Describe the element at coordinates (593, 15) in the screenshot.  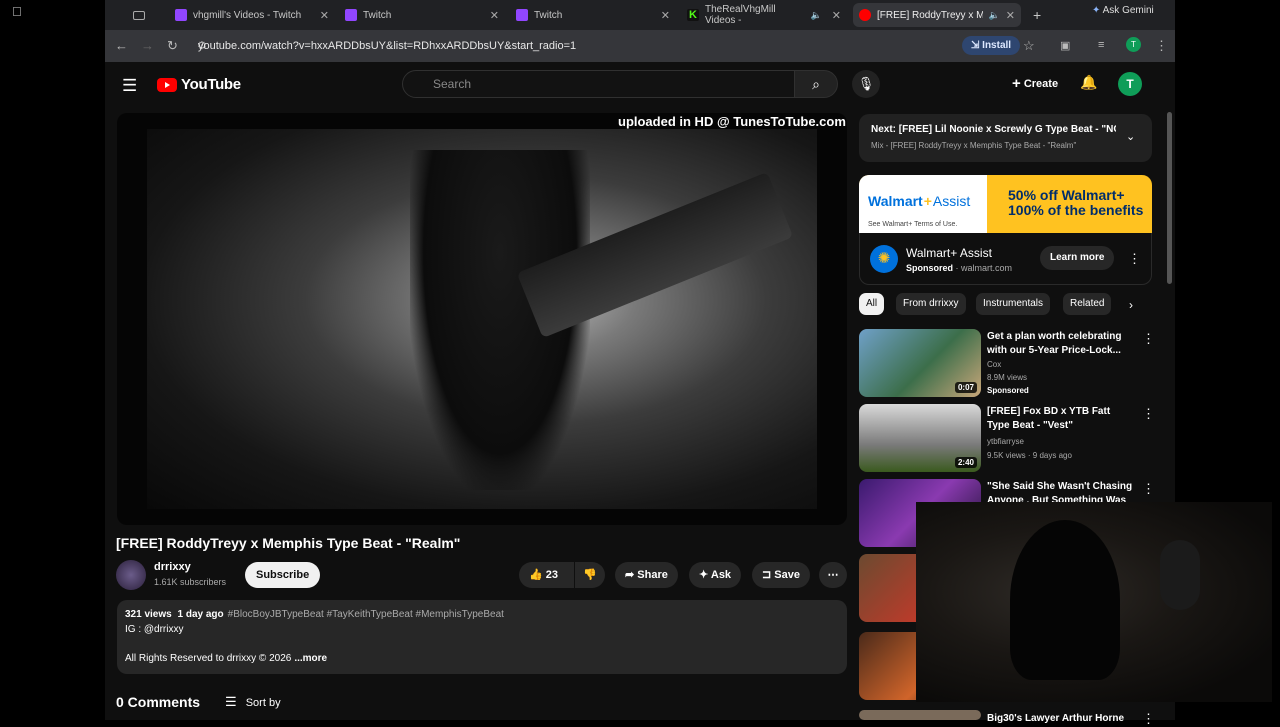
I see `tab-twitch-2: Twitch ✕` at that location.